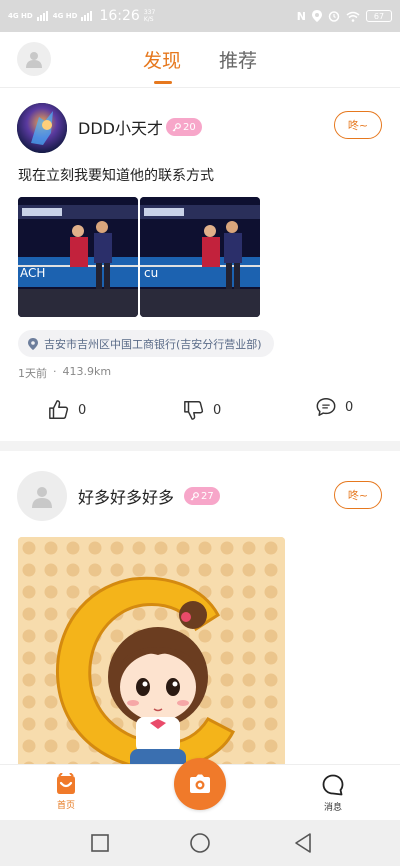  Describe the element at coordinates (119, 16) in the screenshot. I see `clock: 16:26` at that location.